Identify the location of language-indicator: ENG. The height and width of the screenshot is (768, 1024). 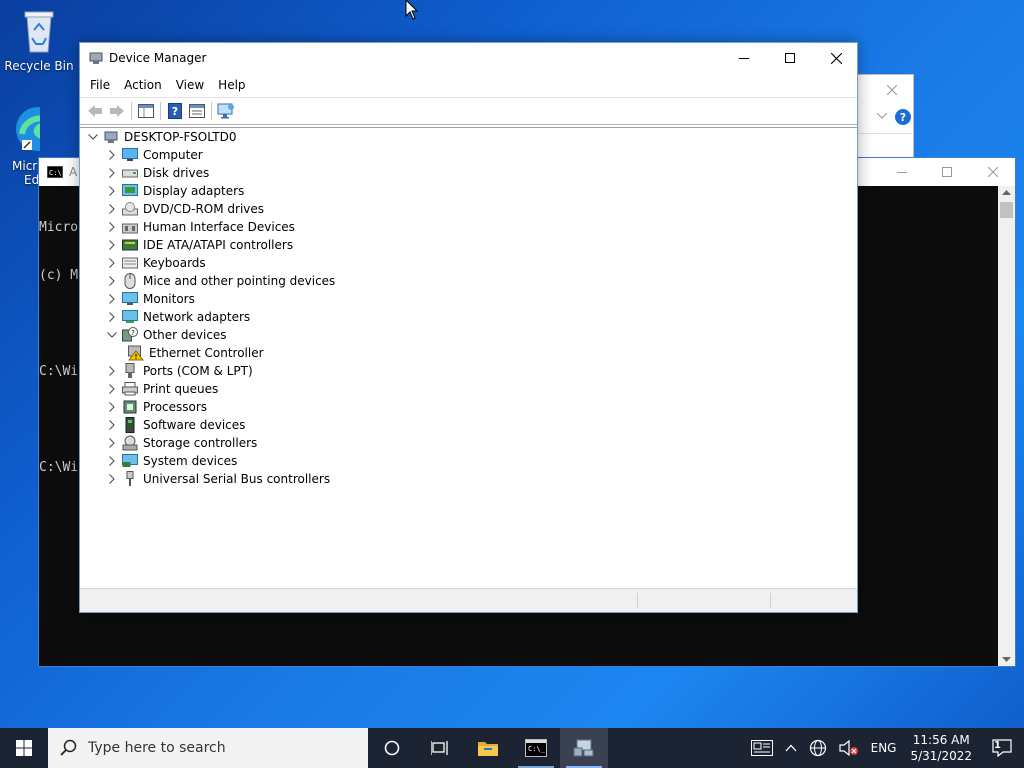
(884, 748).